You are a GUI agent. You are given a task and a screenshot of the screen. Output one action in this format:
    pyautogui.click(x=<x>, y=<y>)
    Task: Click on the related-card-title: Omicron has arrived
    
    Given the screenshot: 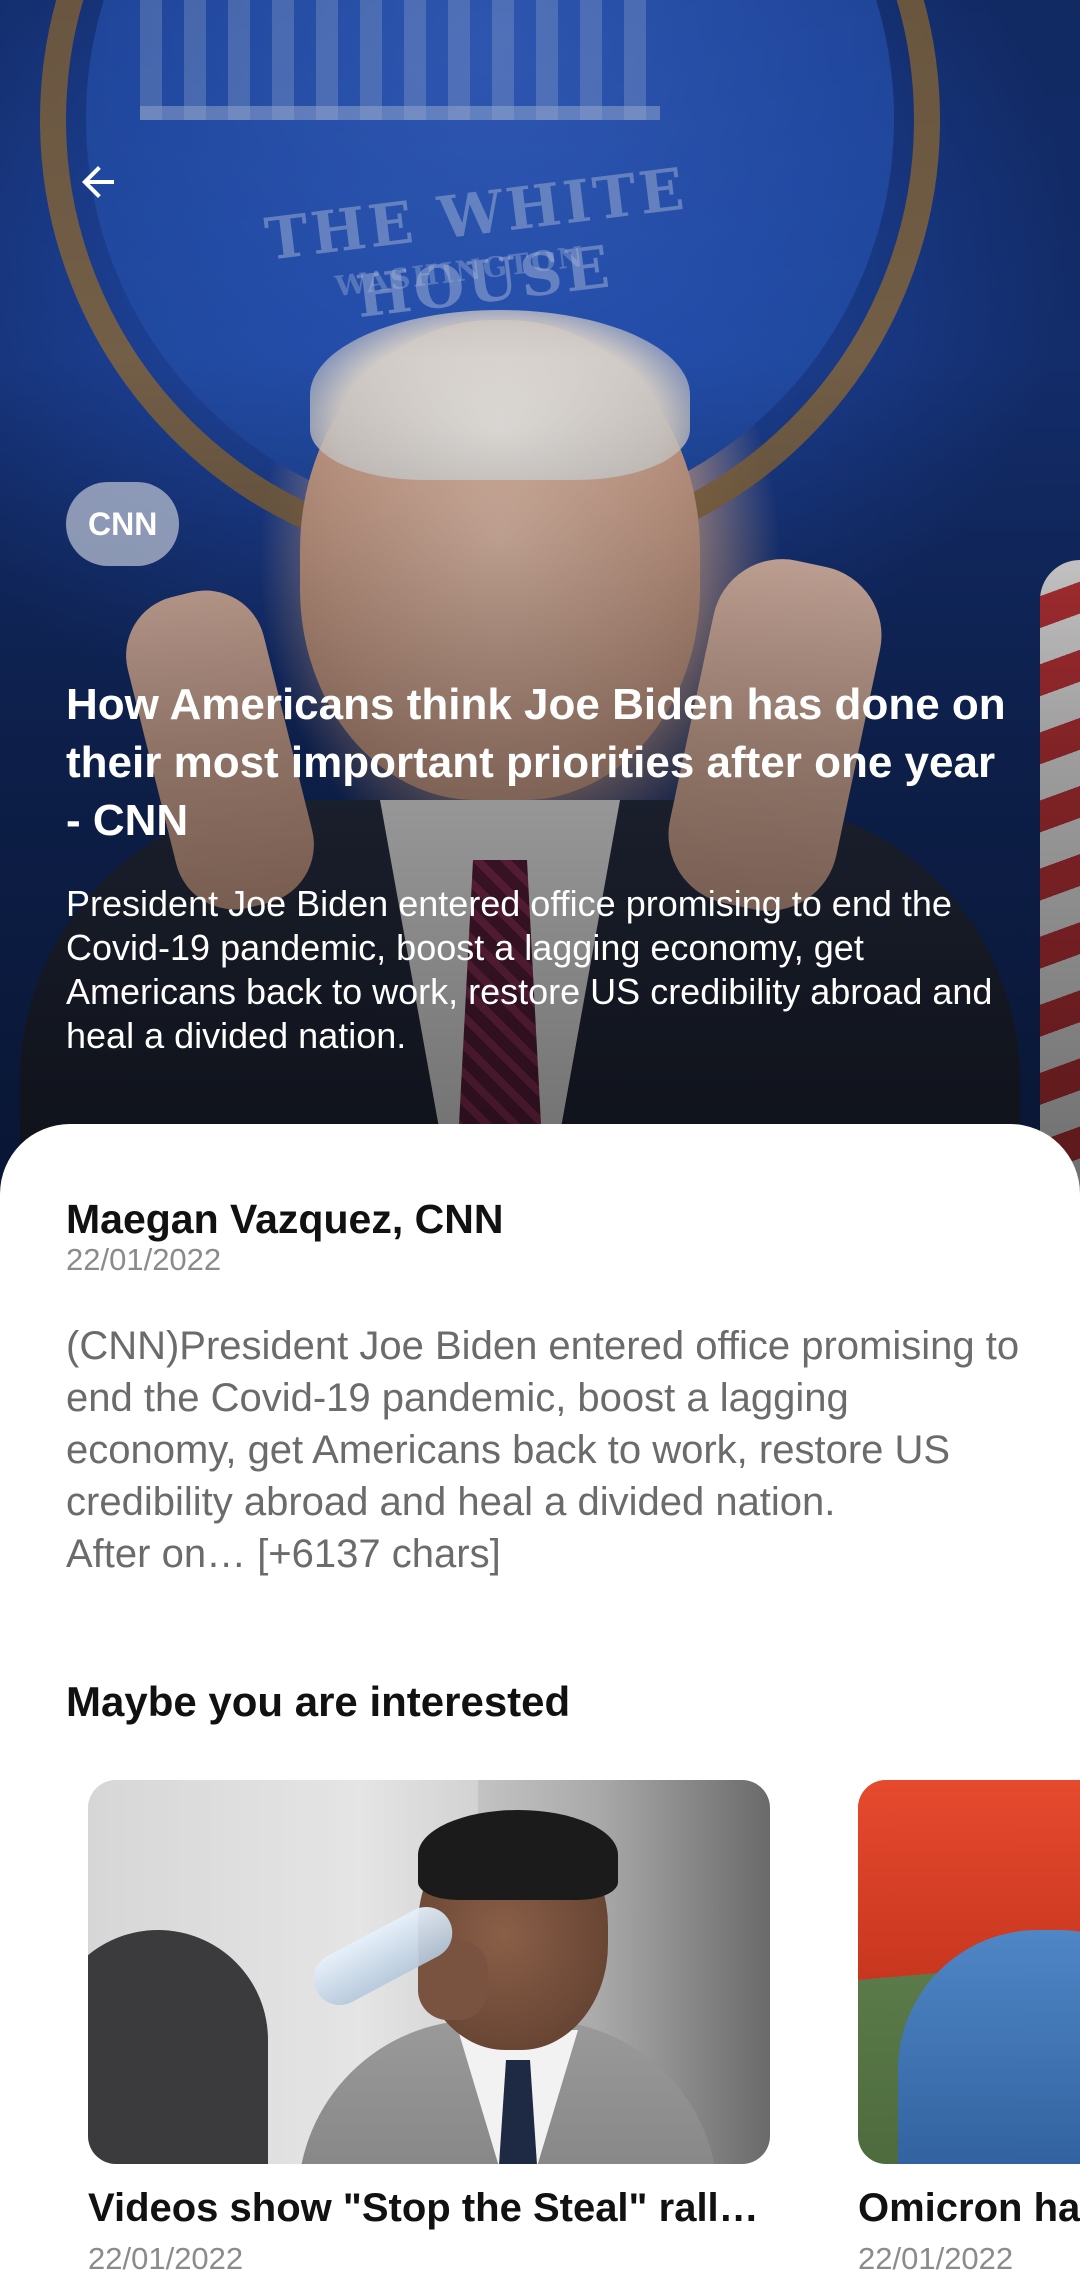 What is the action you would take?
    pyautogui.click(x=969, y=2208)
    